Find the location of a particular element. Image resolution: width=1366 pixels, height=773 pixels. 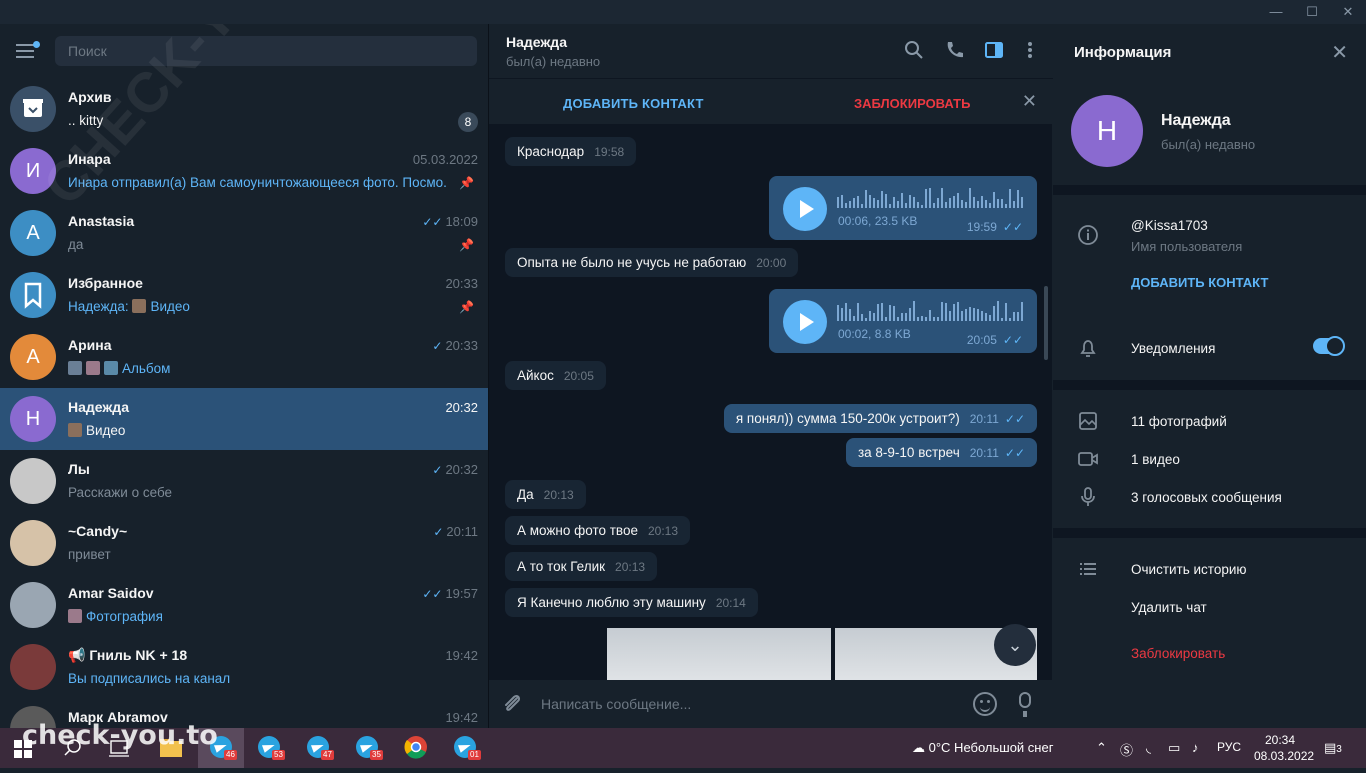

telegram-taskbar-icon: 53 is located at coordinates (269, 748).